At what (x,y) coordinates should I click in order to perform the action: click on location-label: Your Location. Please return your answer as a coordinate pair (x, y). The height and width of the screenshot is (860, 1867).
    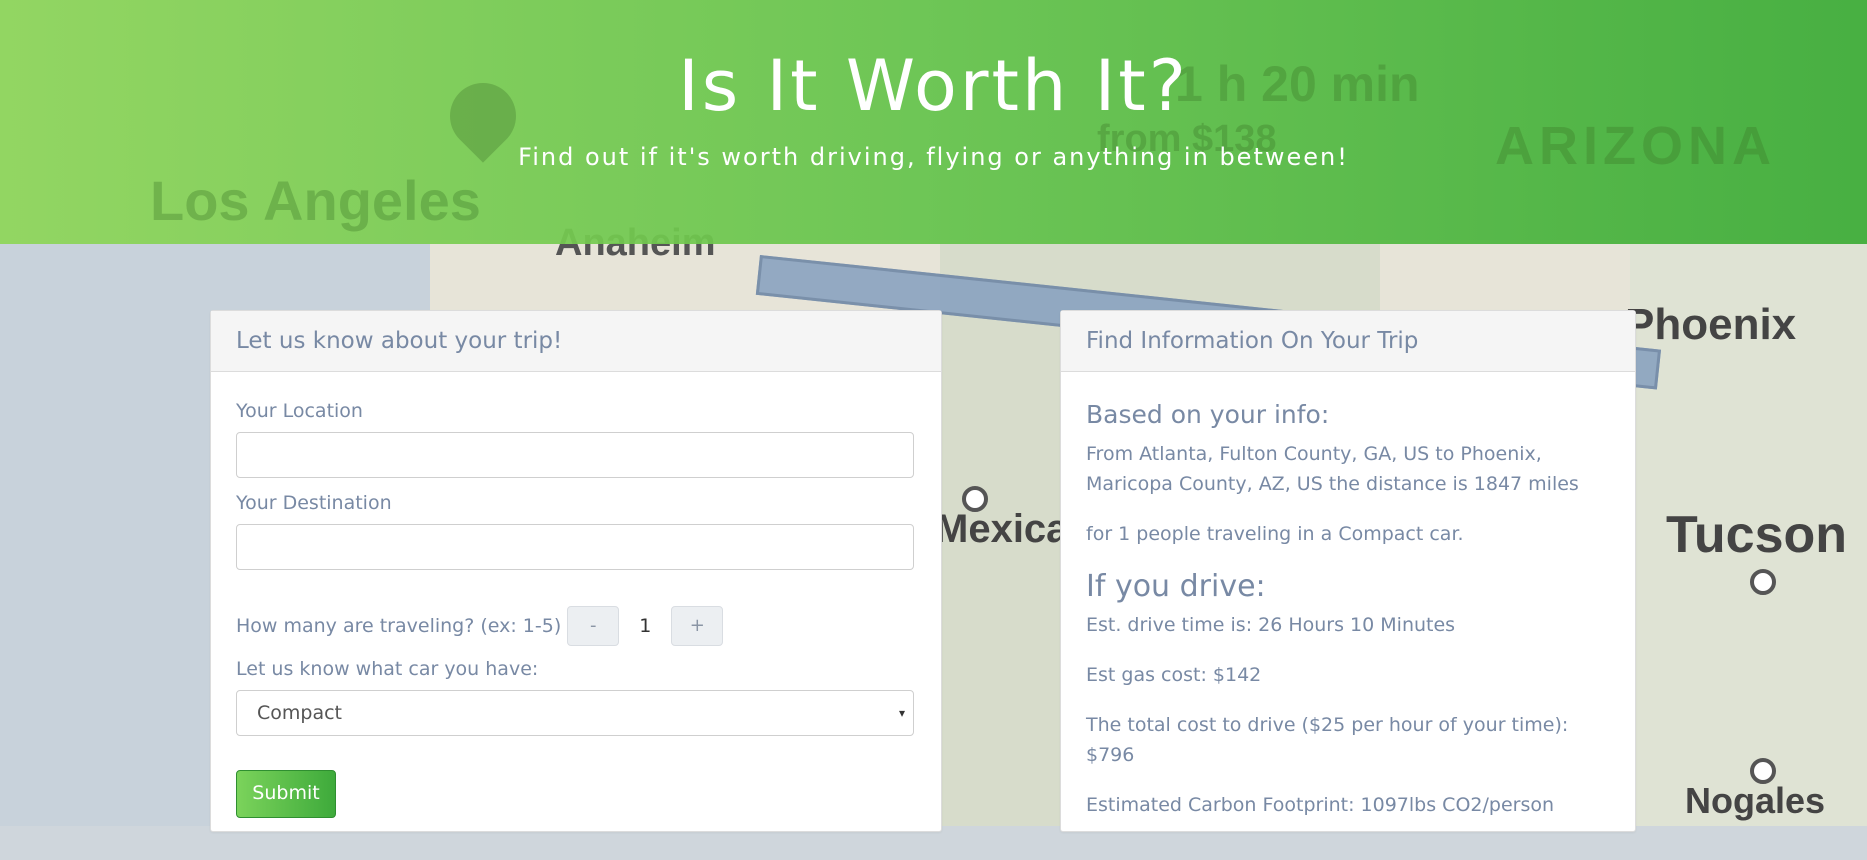
    Looking at the image, I should click on (299, 411).